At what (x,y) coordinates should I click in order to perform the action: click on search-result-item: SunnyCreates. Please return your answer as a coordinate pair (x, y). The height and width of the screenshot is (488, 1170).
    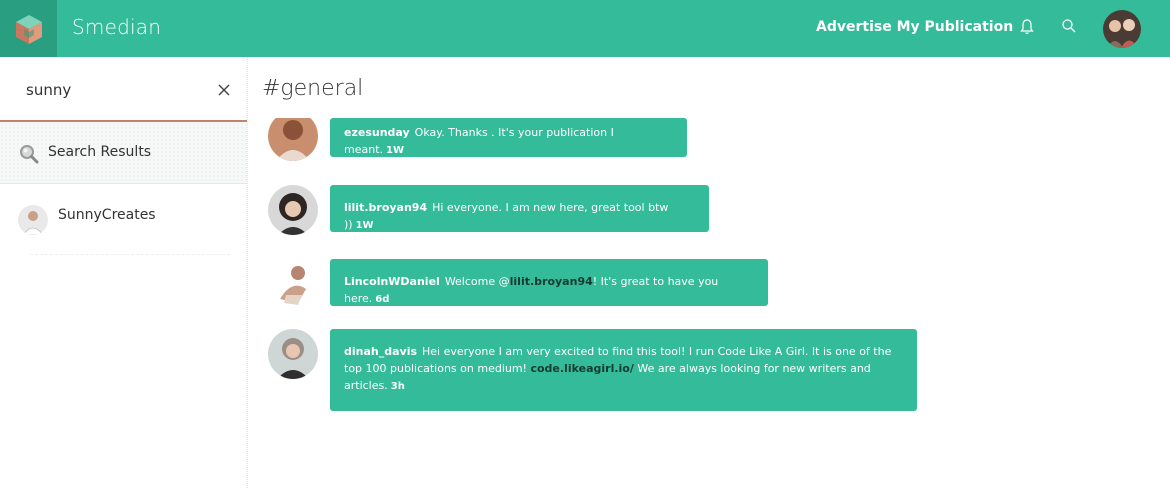
    Looking at the image, I should click on (123, 215).